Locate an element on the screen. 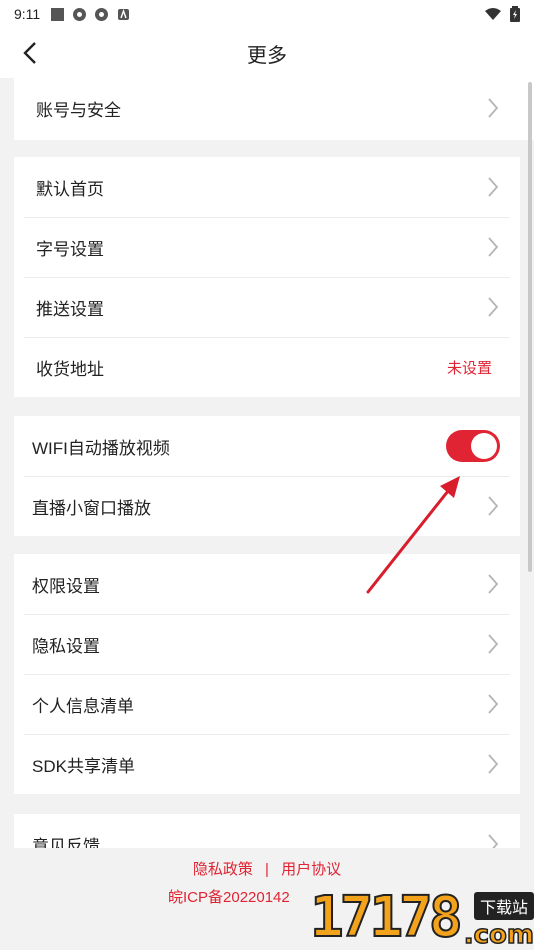 This screenshot has width=534, height=950. aperture-notification-icon is located at coordinates (80, 14).